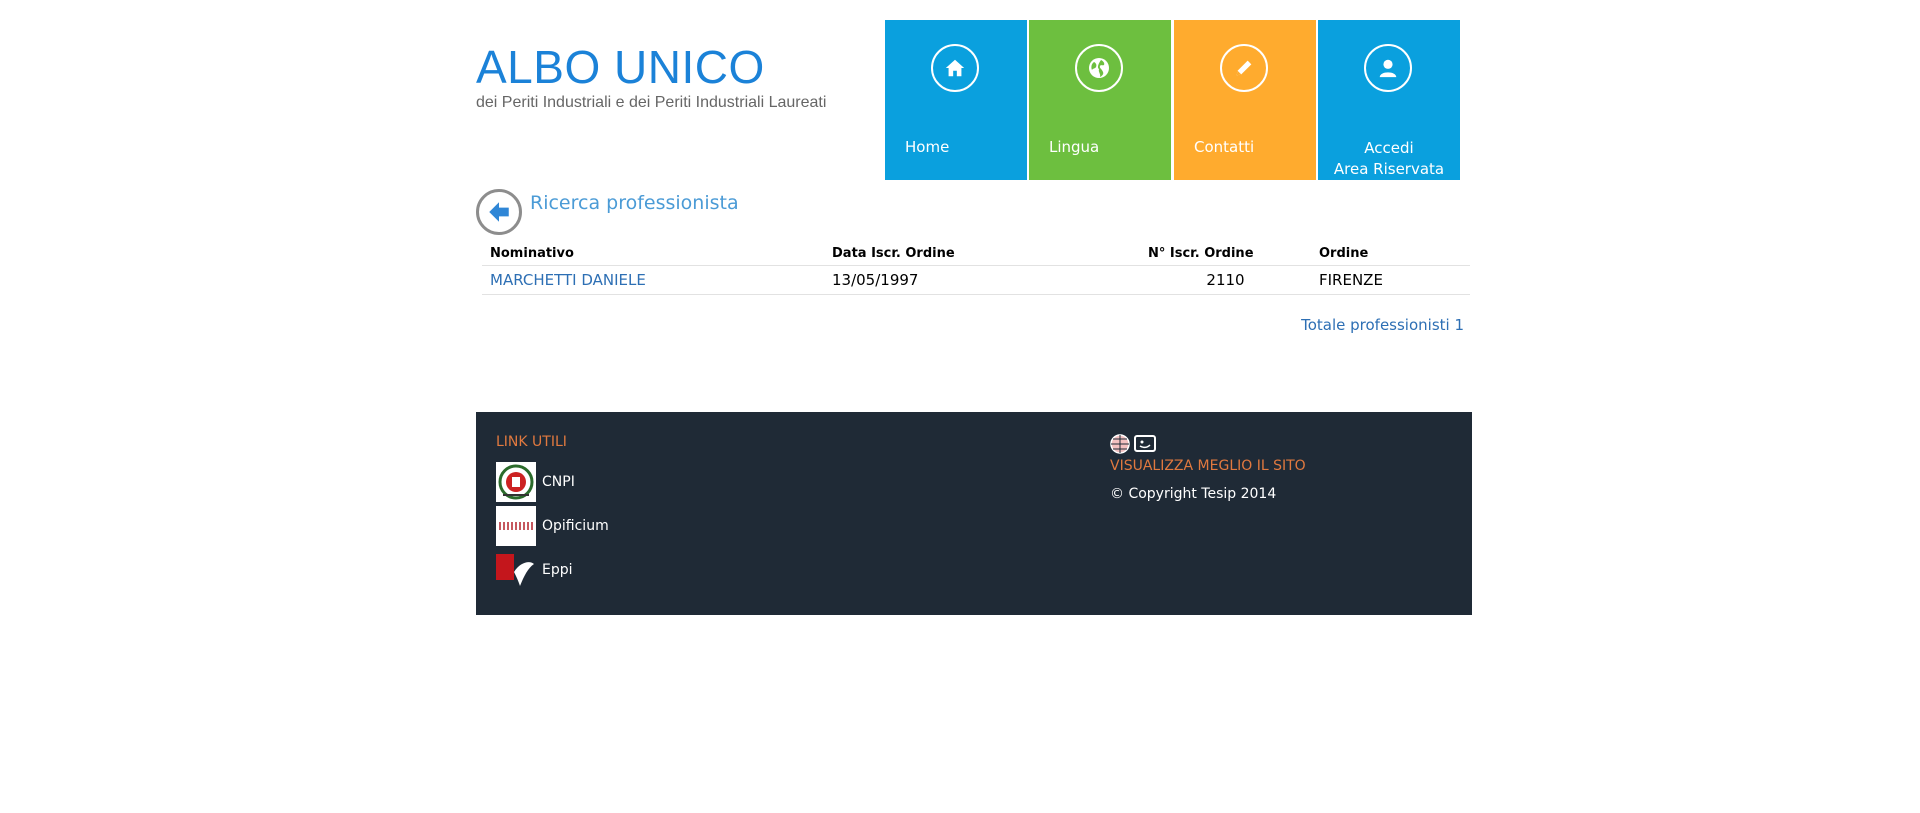 The height and width of the screenshot is (813, 1920). I want to click on nav-tile-lingua: Lingua, so click(1100, 100).